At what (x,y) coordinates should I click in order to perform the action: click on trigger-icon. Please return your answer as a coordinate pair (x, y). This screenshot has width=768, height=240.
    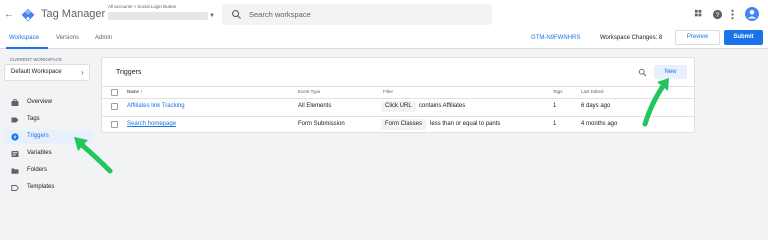
    Looking at the image, I should click on (15, 137).